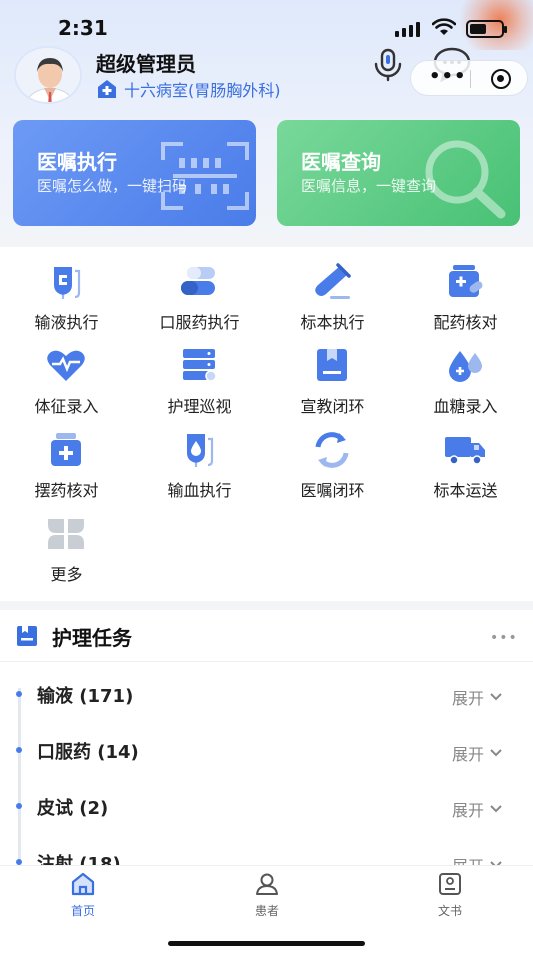 The height and width of the screenshot is (957, 533). I want to click on grid-label: 护理巡视, so click(199, 406).